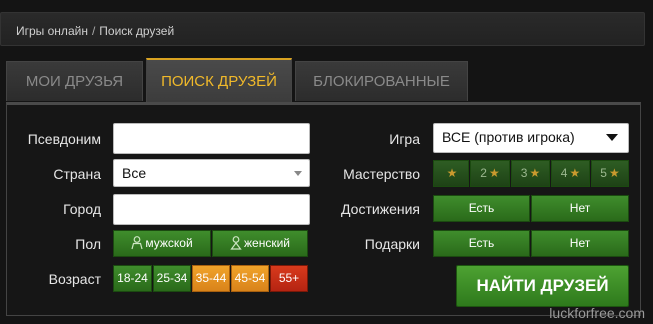 Image resolution: width=653 pixels, height=324 pixels. Describe the element at coordinates (74, 279) in the screenshot. I see `age-label: Возраст` at that location.